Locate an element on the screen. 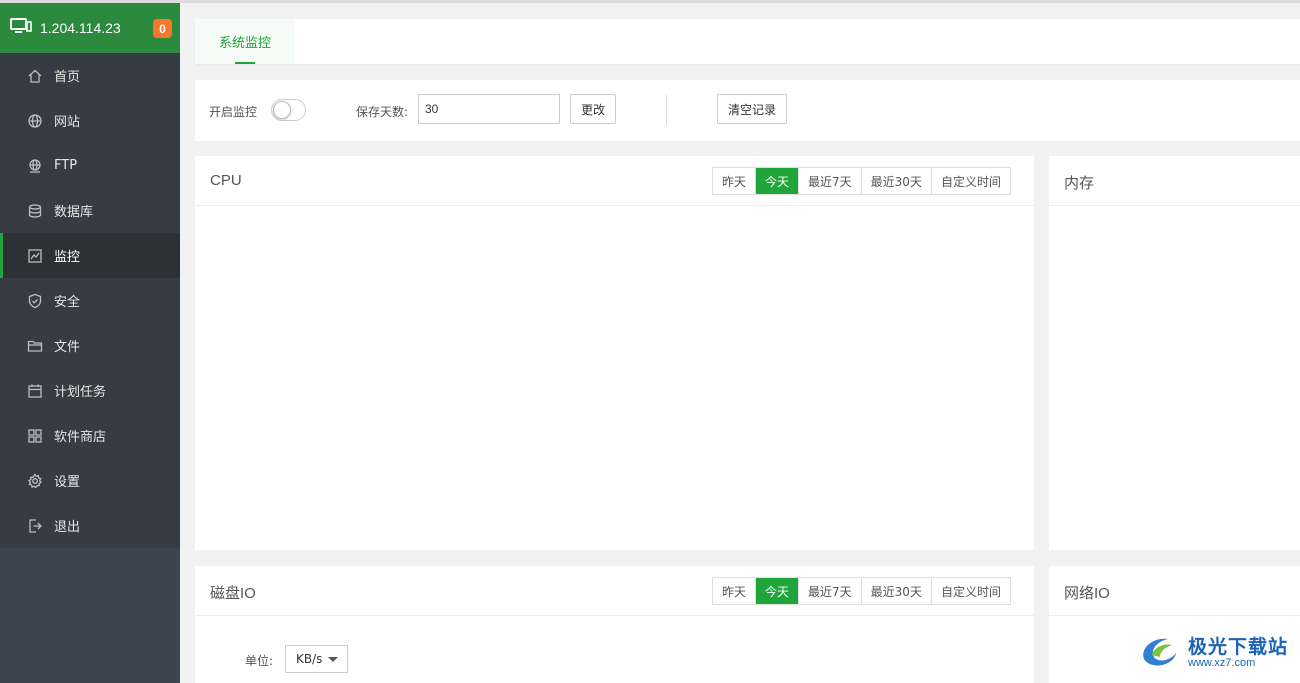 This screenshot has height=683, width=1300. disk-io-panel-title: 磁盘IO is located at coordinates (233, 593).